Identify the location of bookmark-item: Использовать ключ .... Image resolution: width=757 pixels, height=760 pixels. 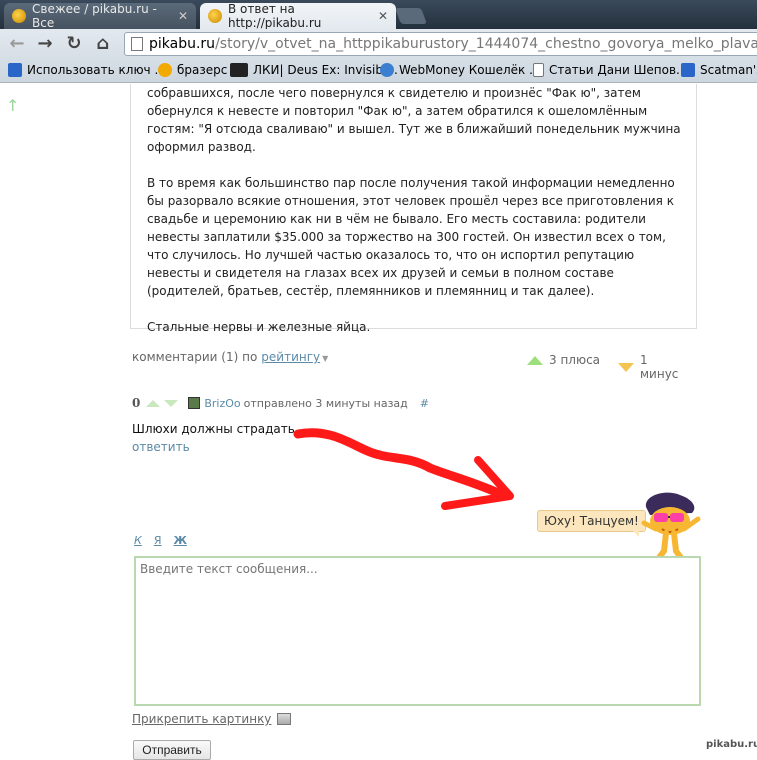
(87, 70).